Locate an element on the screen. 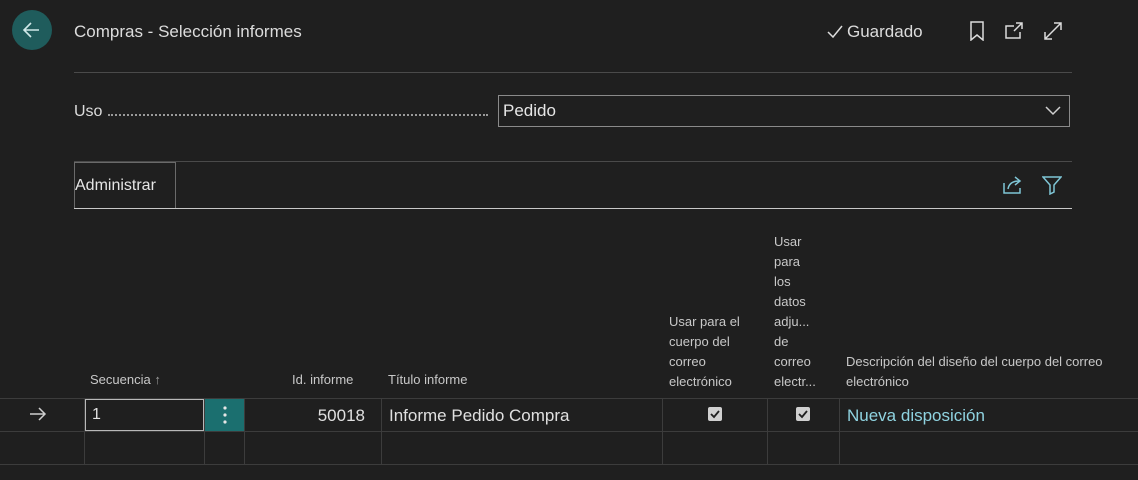  section-divider is located at coordinates (573, 161).